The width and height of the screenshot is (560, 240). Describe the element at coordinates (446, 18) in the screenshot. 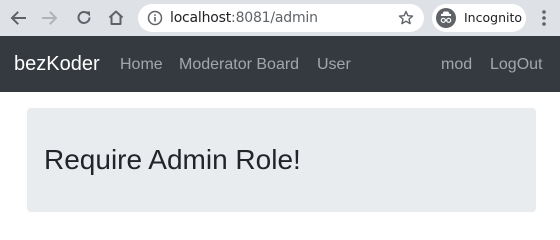

I see `incognito-icon` at that location.